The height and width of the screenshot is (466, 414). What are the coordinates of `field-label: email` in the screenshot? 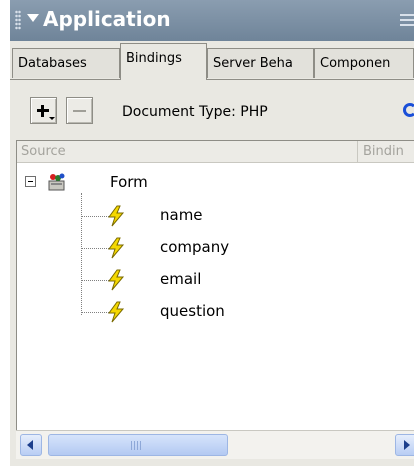 It's located at (181, 279).